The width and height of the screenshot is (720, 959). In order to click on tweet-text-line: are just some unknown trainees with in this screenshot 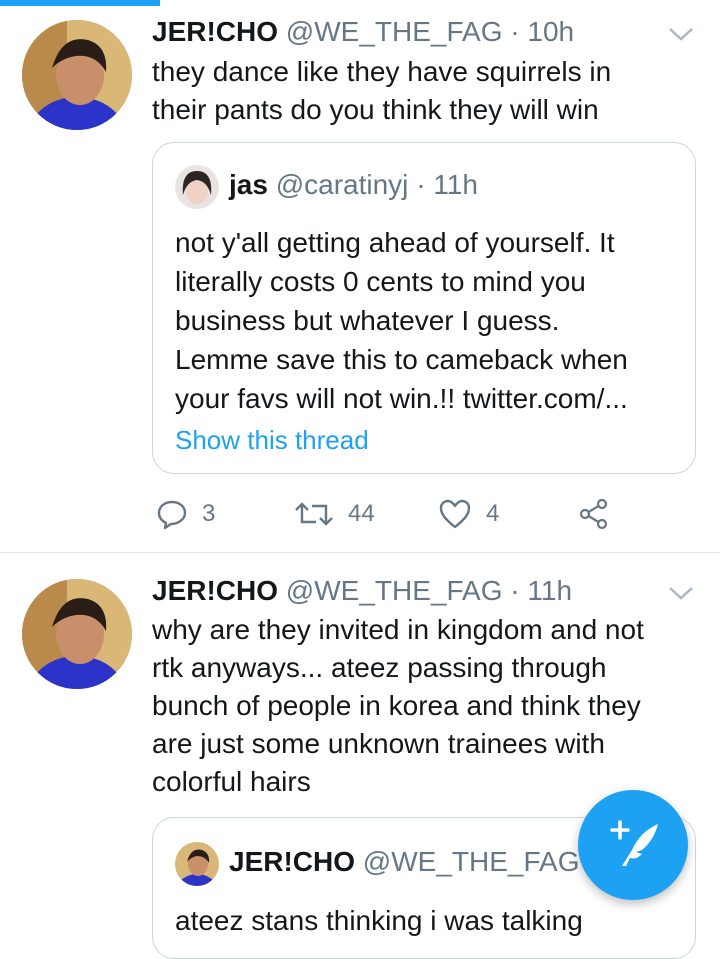, I will do `click(378, 743)`.